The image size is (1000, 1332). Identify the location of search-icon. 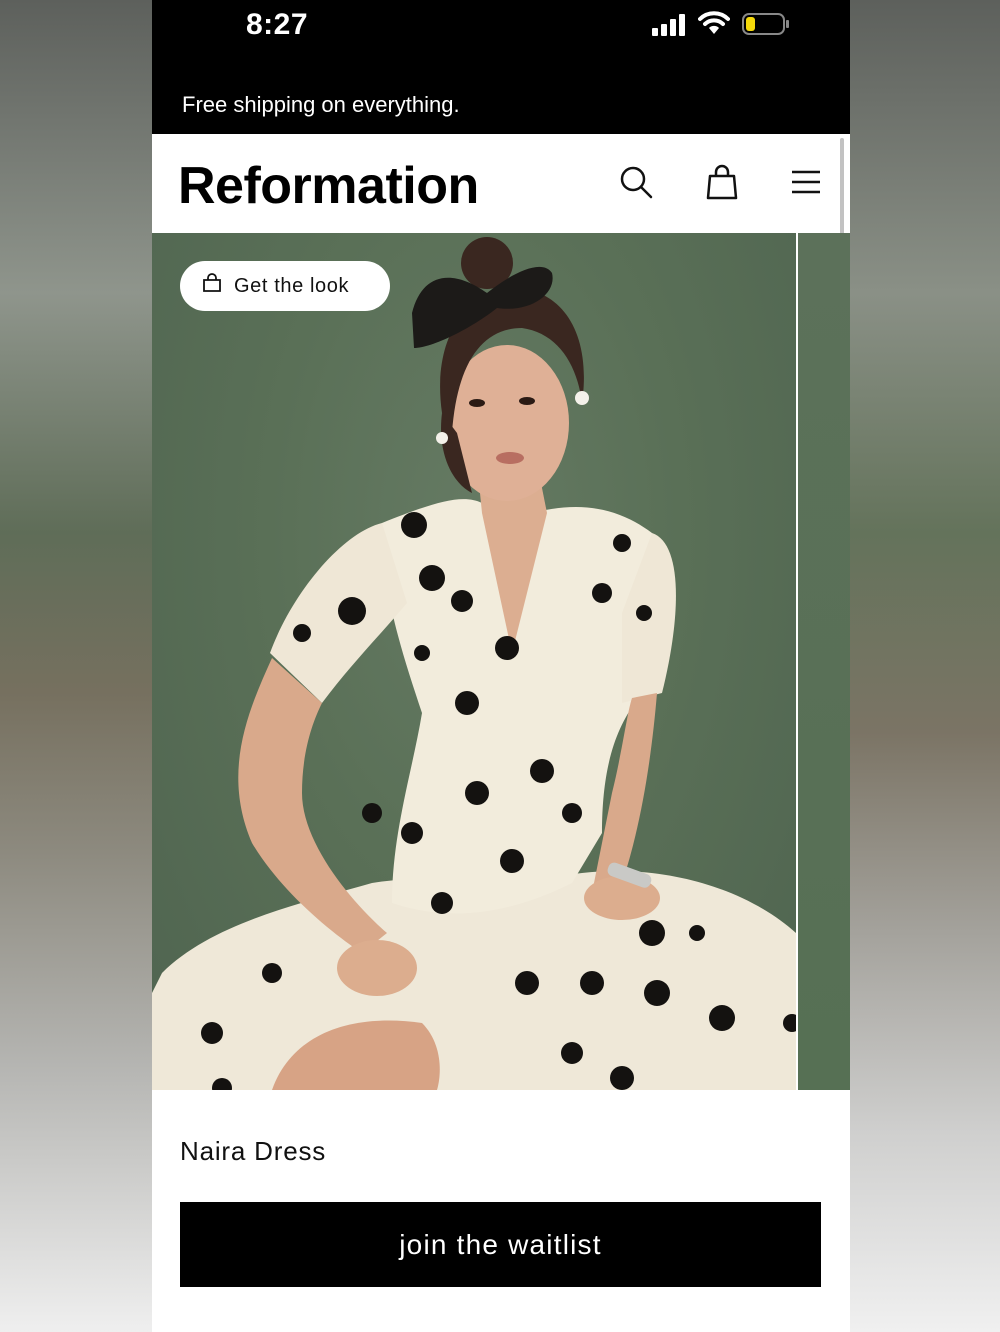
(636, 182).